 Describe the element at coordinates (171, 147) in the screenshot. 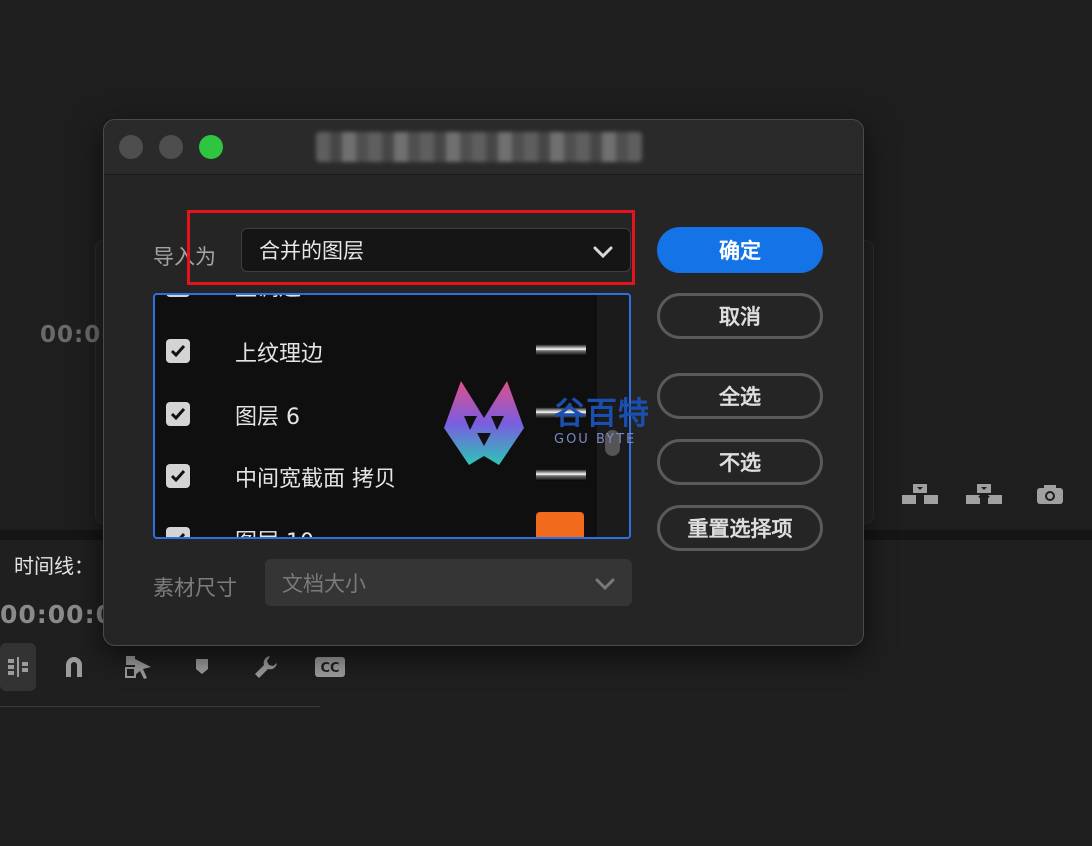

I see `minimize-window-button` at that location.